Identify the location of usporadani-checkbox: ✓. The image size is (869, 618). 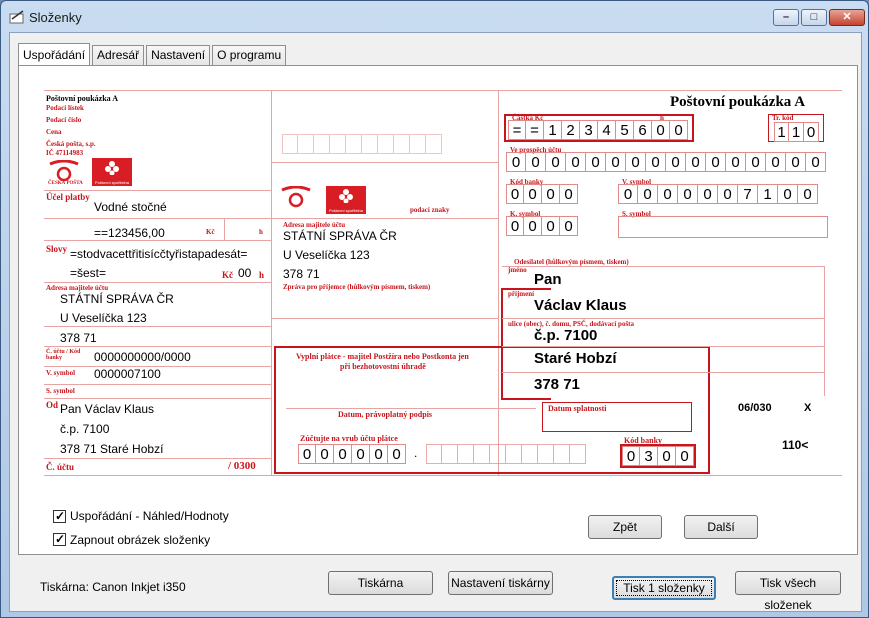
(59, 516).